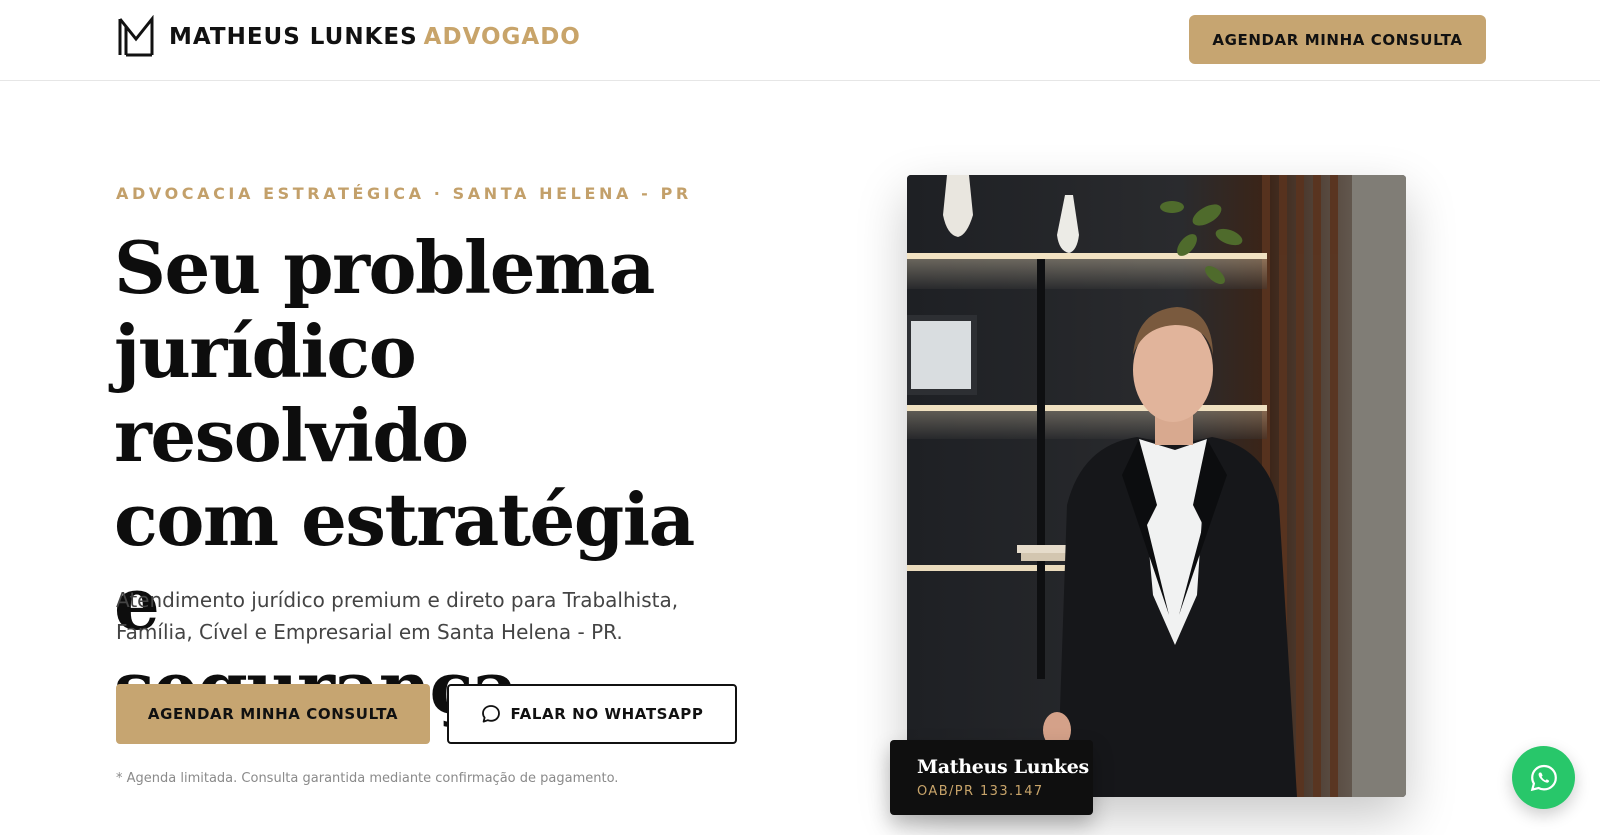 The height and width of the screenshot is (835, 1600). What do you see at coordinates (273, 714) in the screenshot?
I see `schedule-consultation-button: AGENDAR MINHA CONSULTA` at bounding box center [273, 714].